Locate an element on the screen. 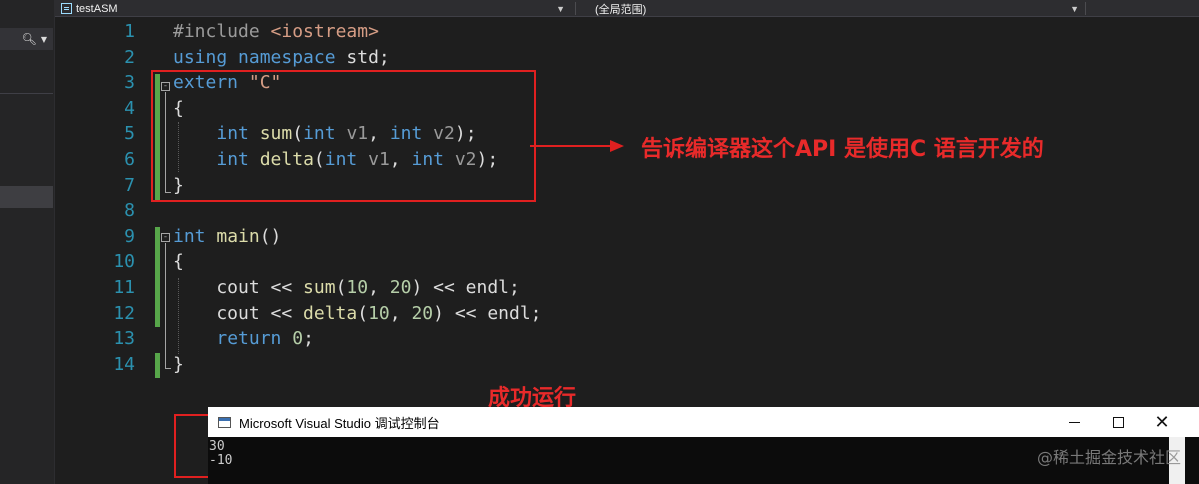 The height and width of the screenshot is (484, 1199). extern-note: 告诉编译器这个API 是使用C 语言开发的 is located at coordinates (842, 149).